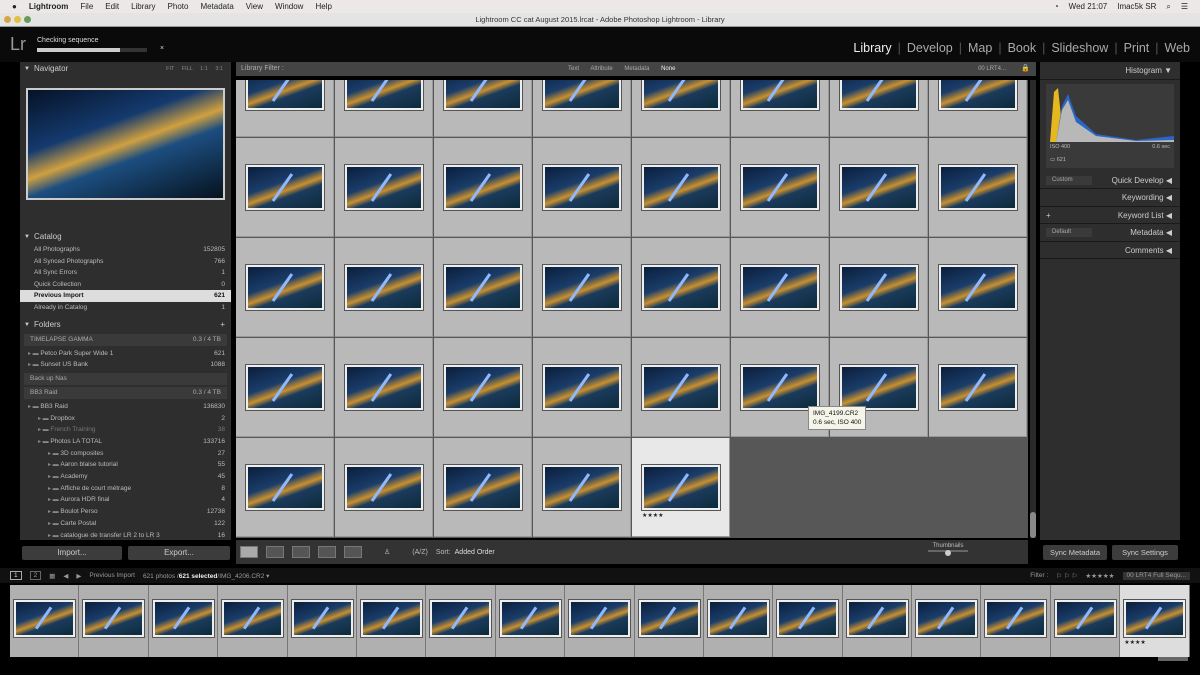 The height and width of the screenshot is (675, 1200). I want to click on sort-select: Added Order, so click(475, 552).